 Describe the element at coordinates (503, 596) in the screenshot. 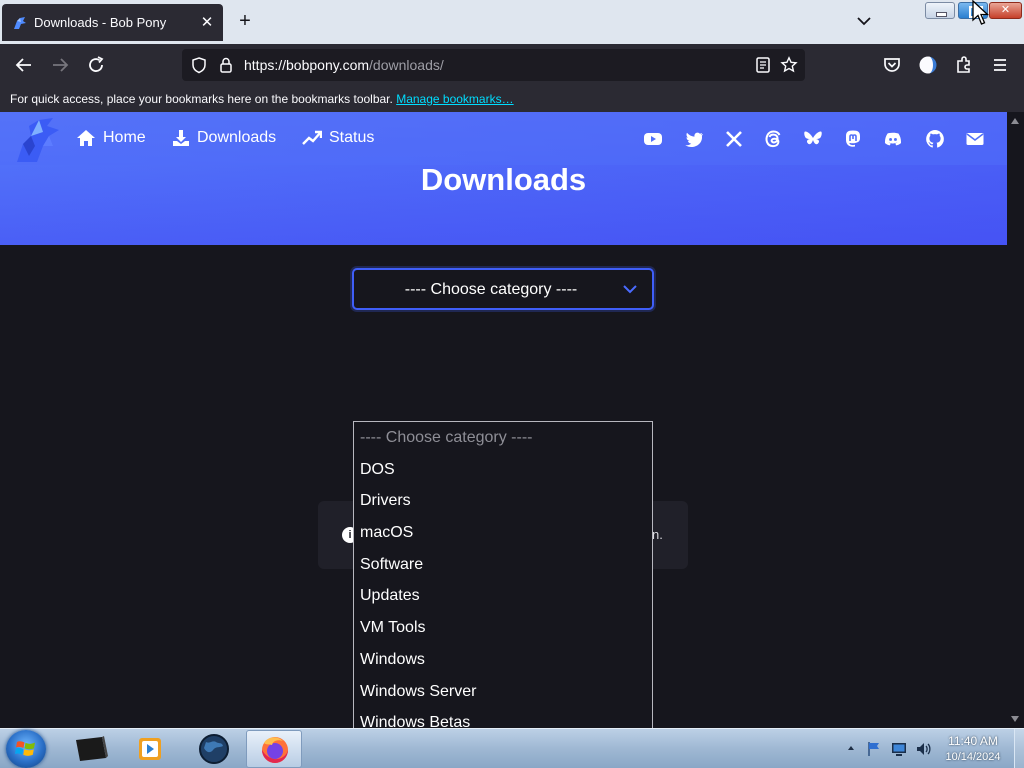

I see `option-updates: Updates` at that location.